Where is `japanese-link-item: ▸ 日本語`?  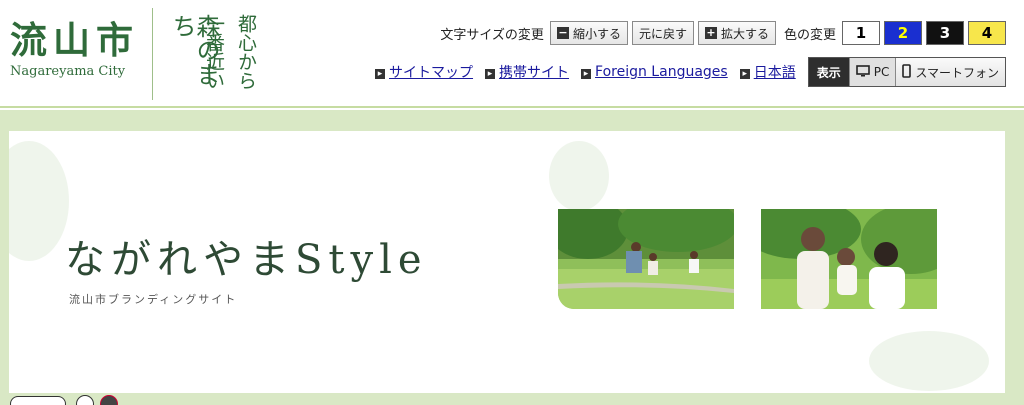 japanese-link-item: ▸ 日本語 is located at coordinates (767, 72).